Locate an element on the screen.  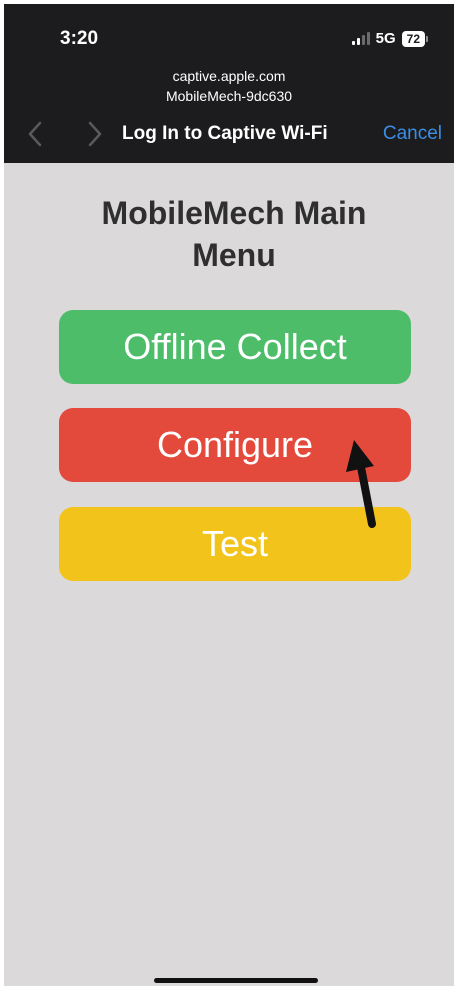
home-indicator is located at coordinates (236, 980).